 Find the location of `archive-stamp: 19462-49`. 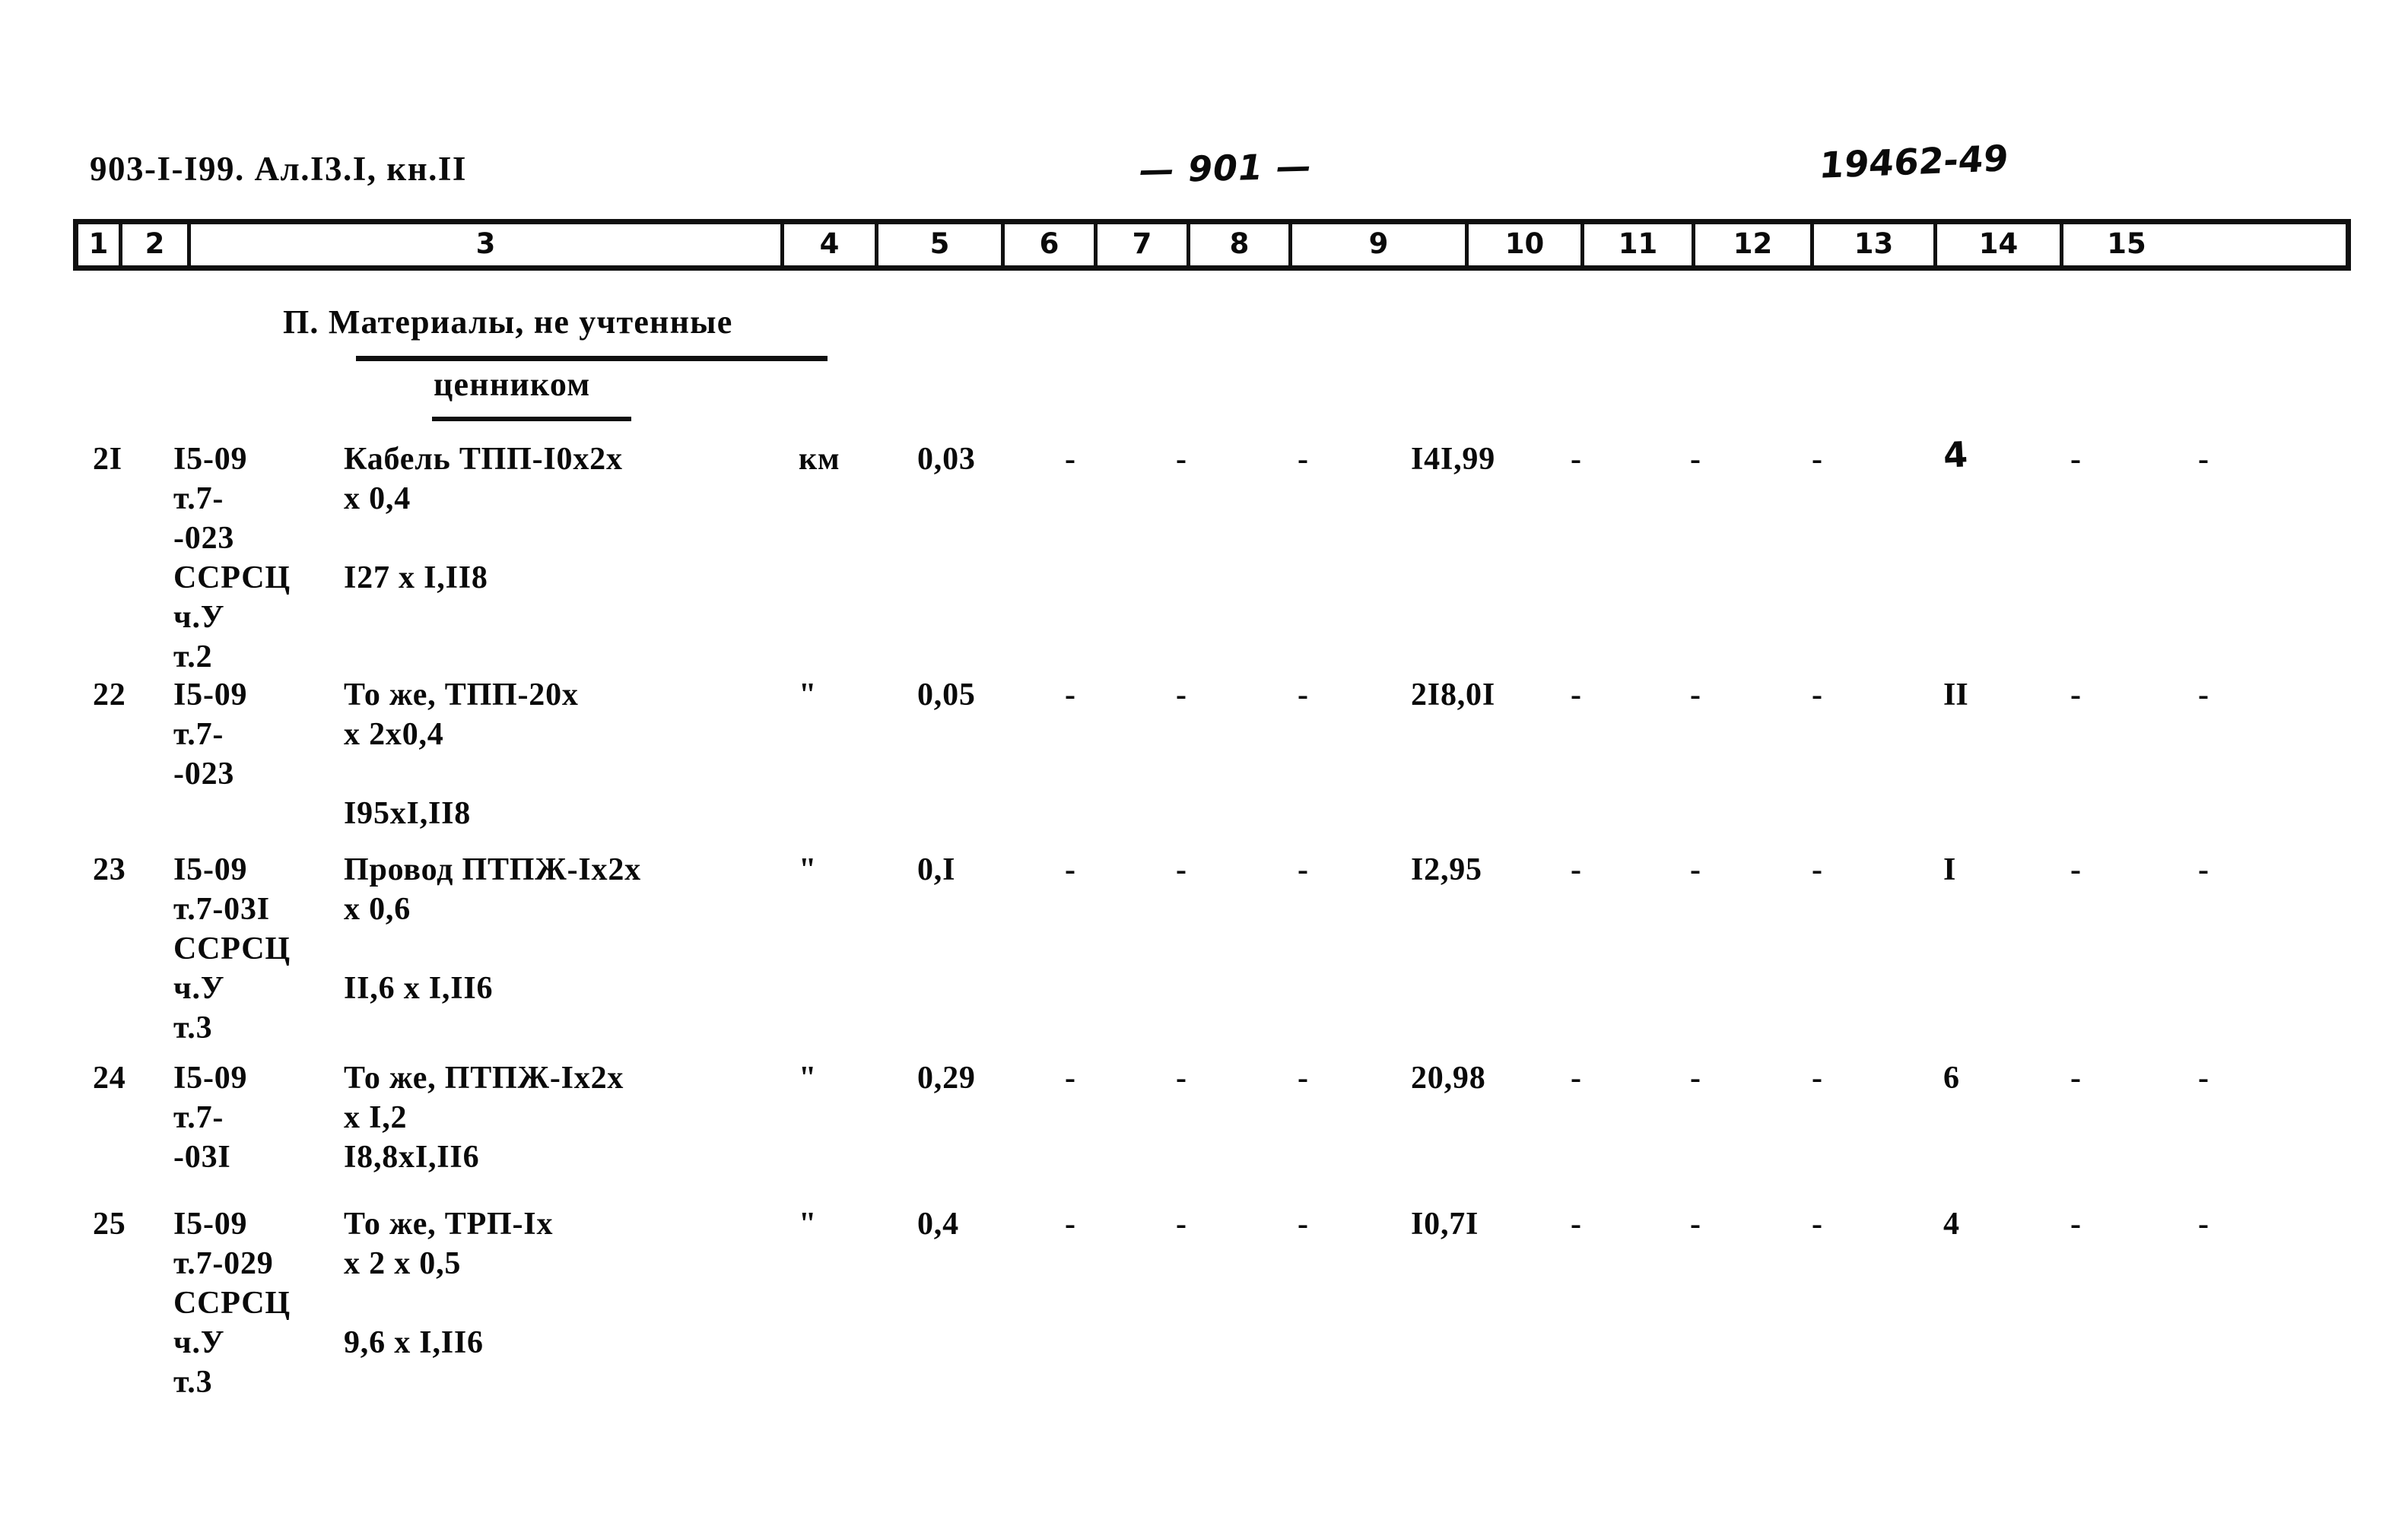

archive-stamp: 19462-49 is located at coordinates (1913, 162).